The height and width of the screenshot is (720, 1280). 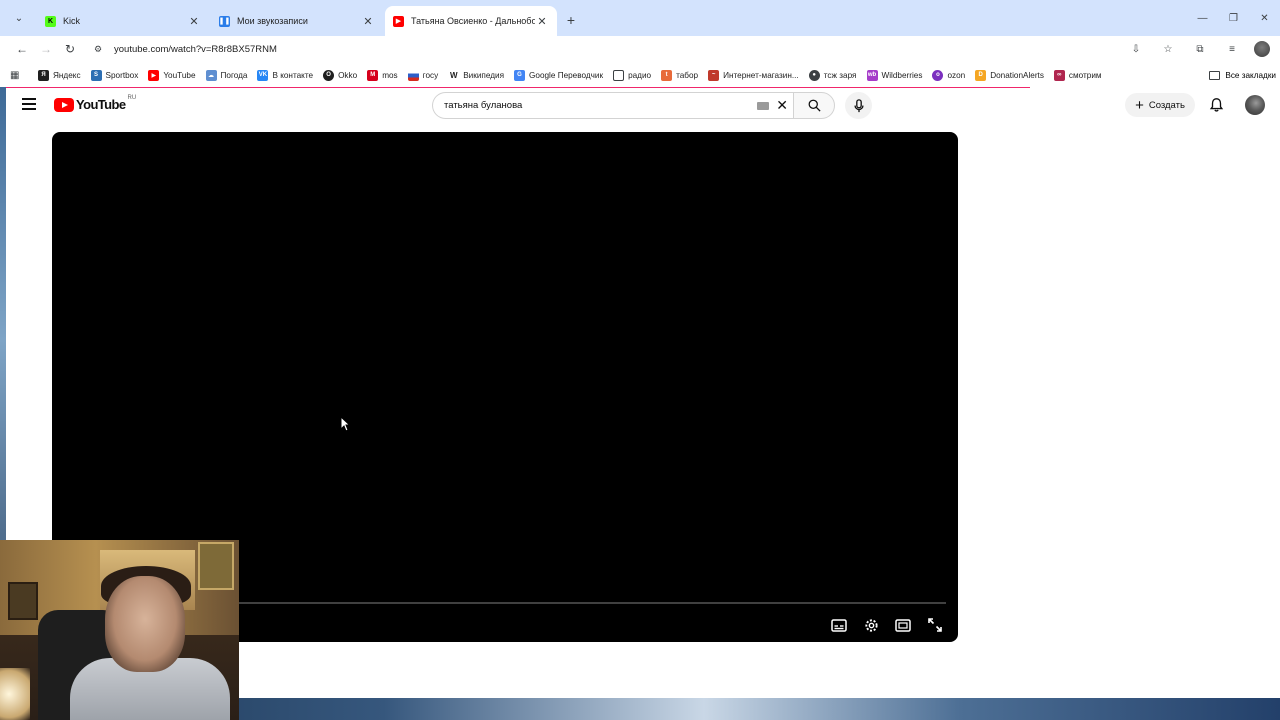 What do you see at coordinates (454, 75) in the screenshot?
I see `wikipedia-icon: W` at bounding box center [454, 75].